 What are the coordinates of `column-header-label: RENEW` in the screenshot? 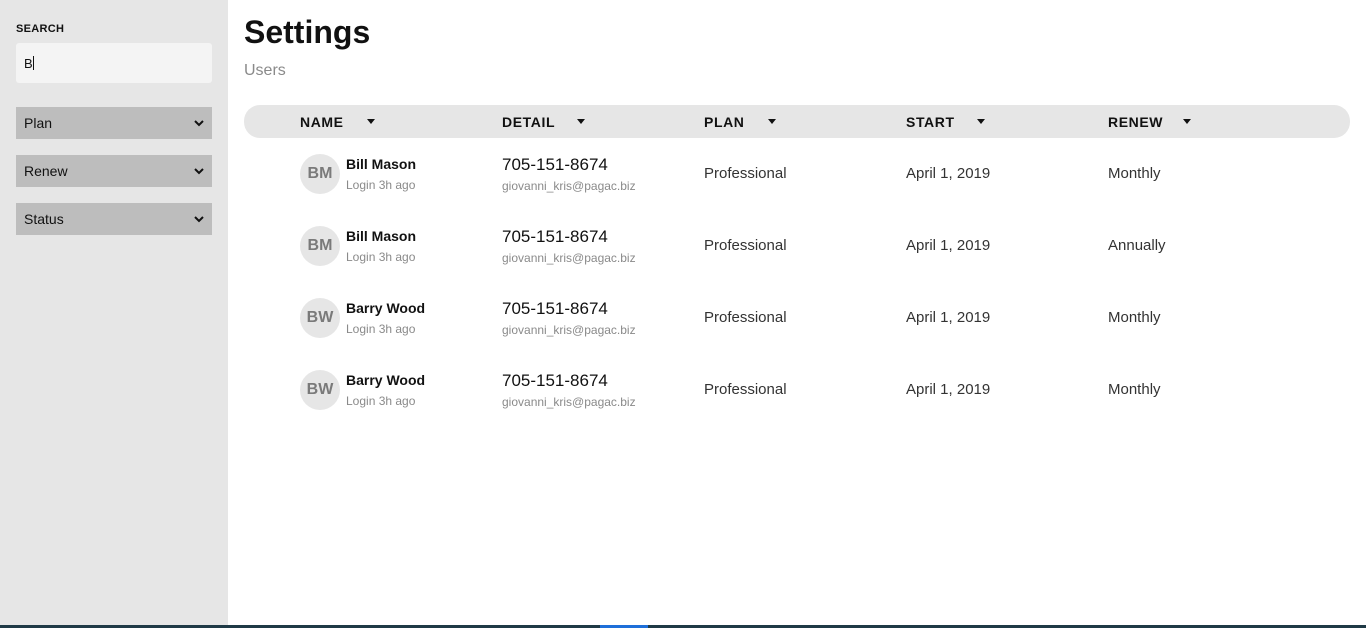 It's located at (1136, 121).